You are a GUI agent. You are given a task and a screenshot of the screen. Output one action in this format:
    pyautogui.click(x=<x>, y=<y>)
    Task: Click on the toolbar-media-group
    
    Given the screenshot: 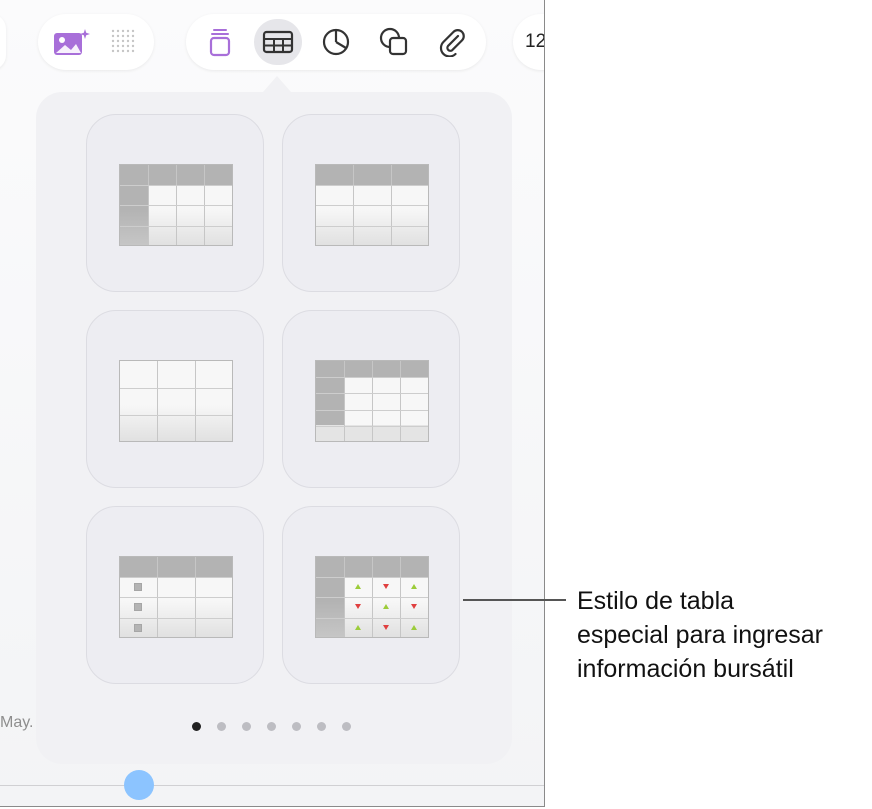 What is the action you would take?
    pyautogui.click(x=96, y=42)
    